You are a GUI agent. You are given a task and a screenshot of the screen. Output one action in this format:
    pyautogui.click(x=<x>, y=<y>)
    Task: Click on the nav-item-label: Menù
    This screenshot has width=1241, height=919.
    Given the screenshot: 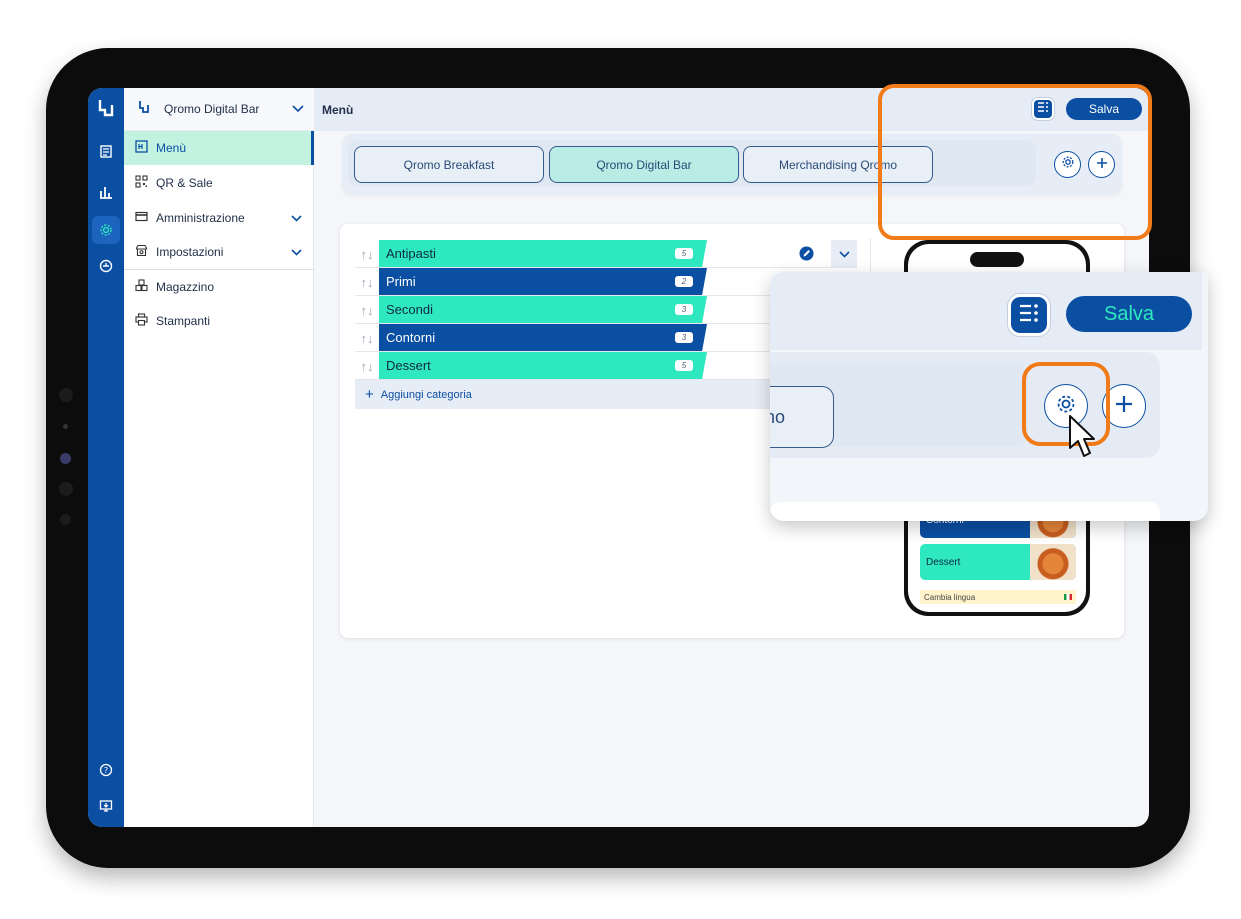 What is the action you would take?
    pyautogui.click(x=171, y=148)
    